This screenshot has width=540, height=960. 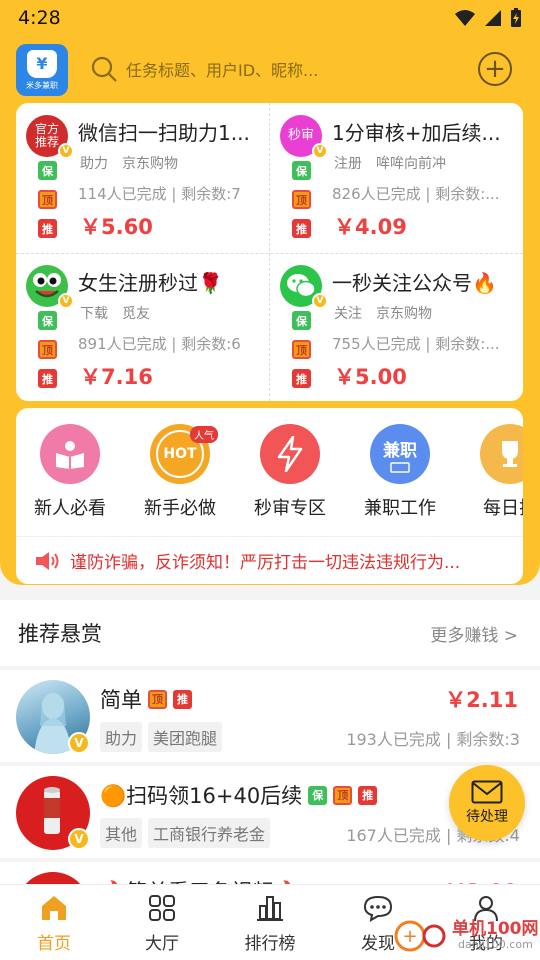 I want to click on tab-label: 大厅, so click(x=162, y=944).